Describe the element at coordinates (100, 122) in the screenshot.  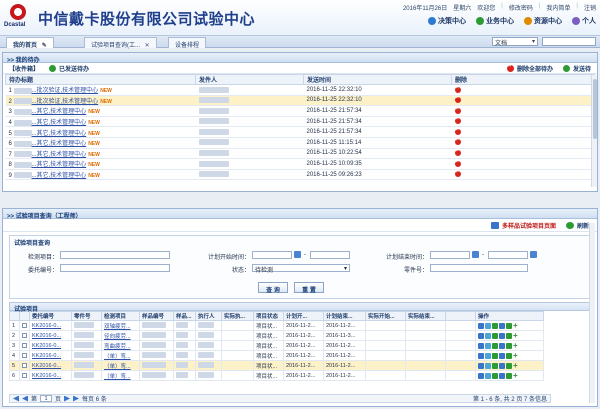
I see `todo-title-cell: 4 ...其它,技术管理中心 NEW` at that location.